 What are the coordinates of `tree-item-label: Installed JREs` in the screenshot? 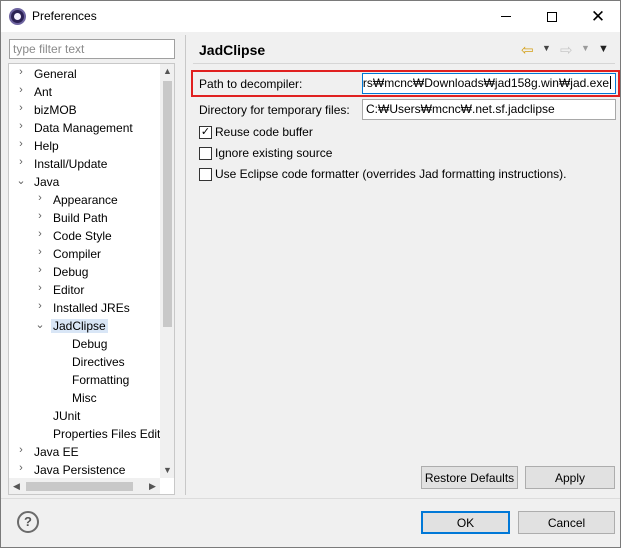 It's located at (91, 308).